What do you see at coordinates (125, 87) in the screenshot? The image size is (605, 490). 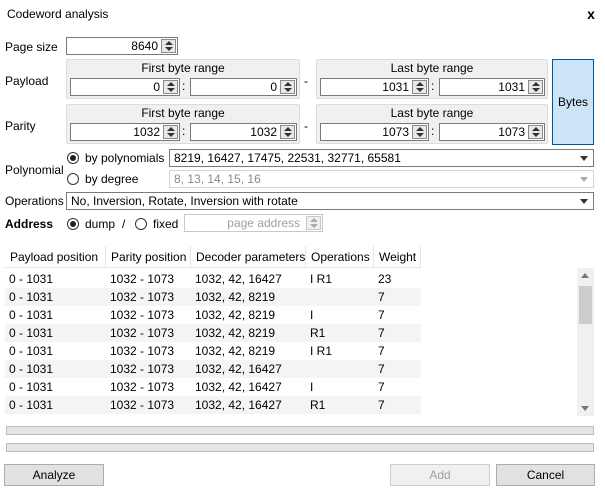 I see `payload-first-from-stepper: 0` at bounding box center [125, 87].